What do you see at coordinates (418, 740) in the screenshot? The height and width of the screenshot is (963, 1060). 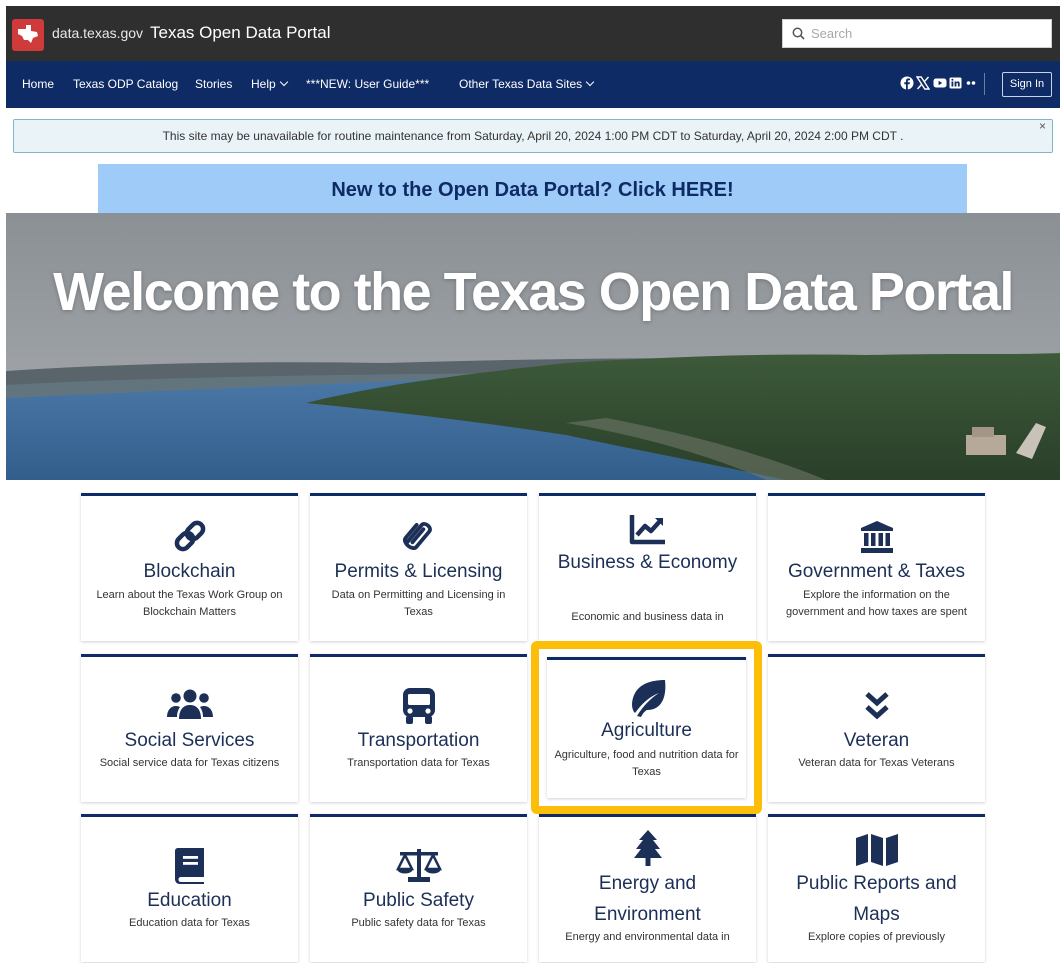 I see `card-title: Transportation` at bounding box center [418, 740].